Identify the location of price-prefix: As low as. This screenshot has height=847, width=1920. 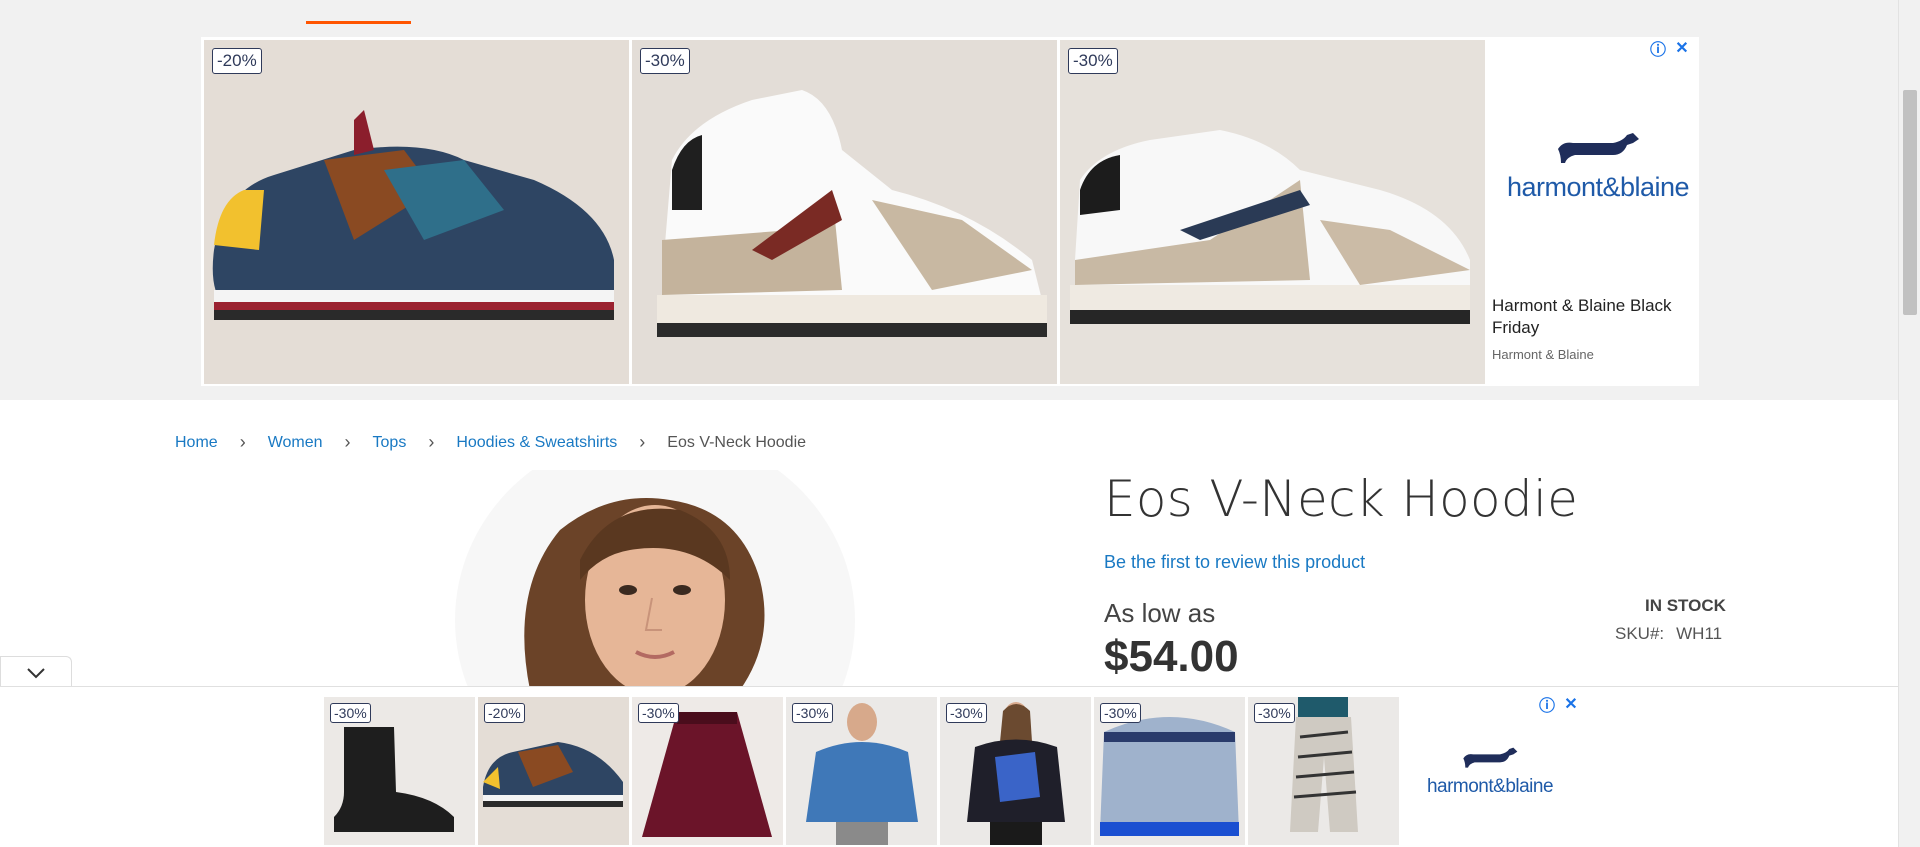
(1160, 613).